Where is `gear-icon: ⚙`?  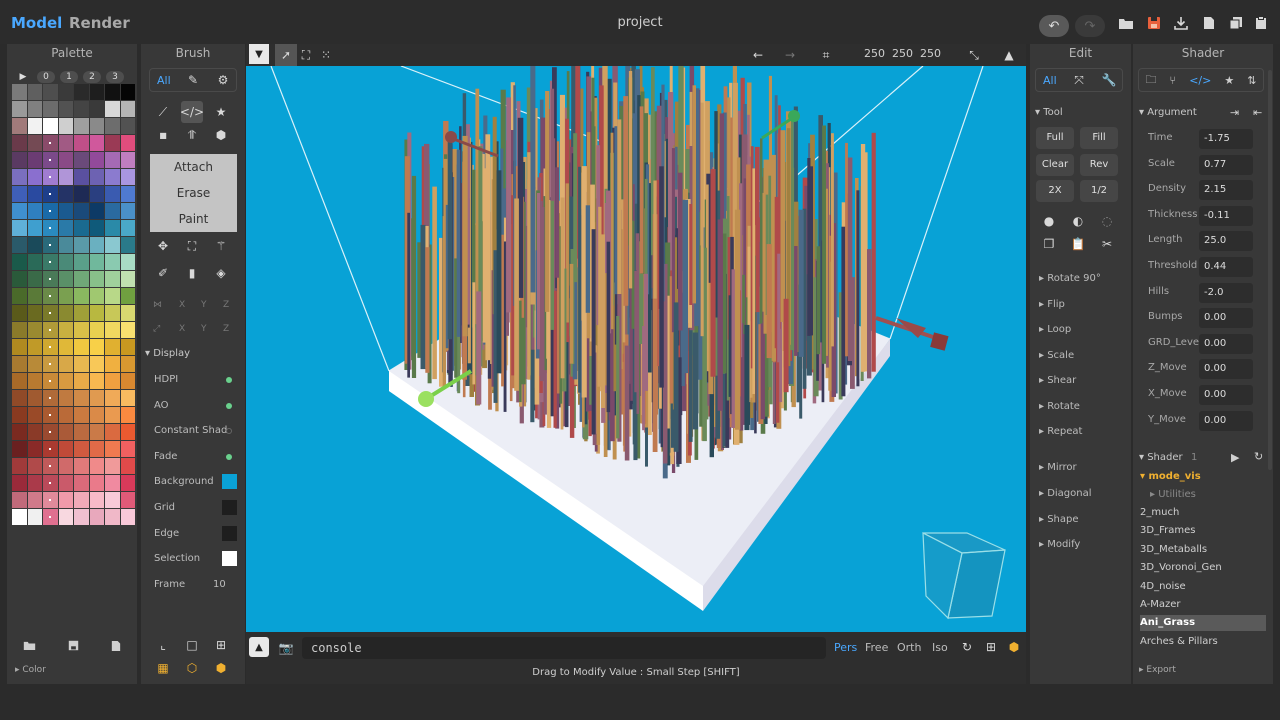 gear-icon: ⚙ is located at coordinates (223, 80).